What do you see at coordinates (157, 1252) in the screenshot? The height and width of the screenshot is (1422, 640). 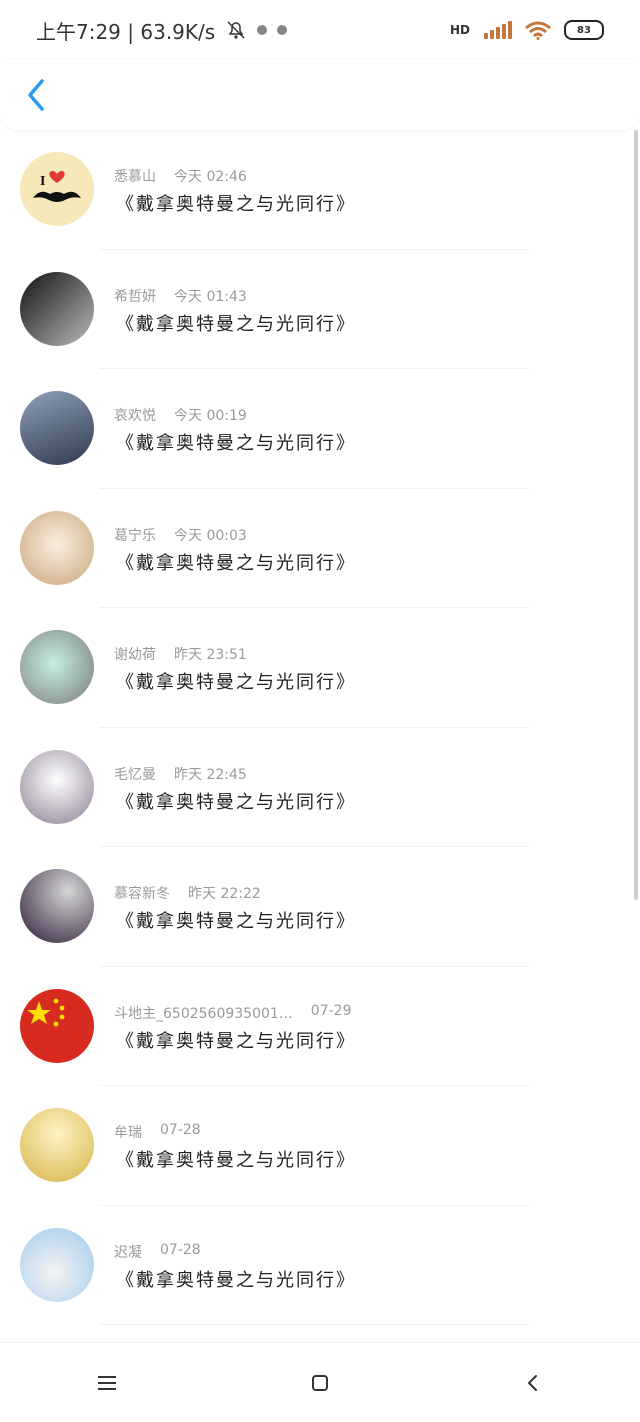 I see `list-item-meta: 迟凝 07-28` at bounding box center [157, 1252].